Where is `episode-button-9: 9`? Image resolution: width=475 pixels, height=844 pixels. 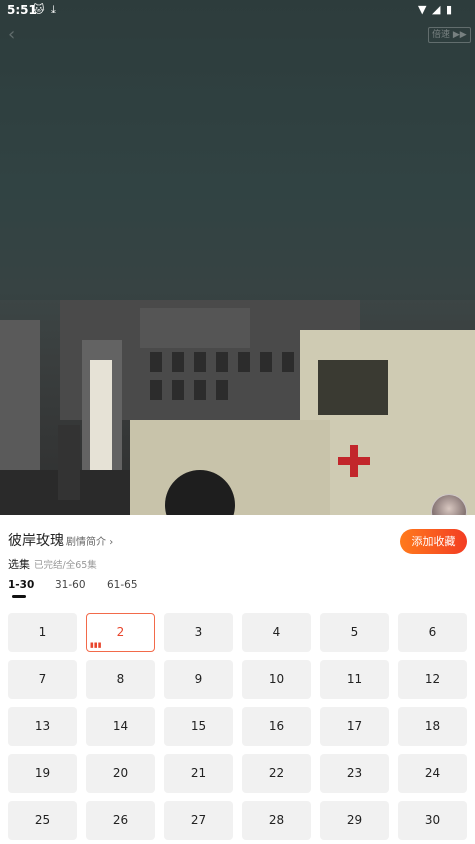 episode-button-9: 9 is located at coordinates (198, 679).